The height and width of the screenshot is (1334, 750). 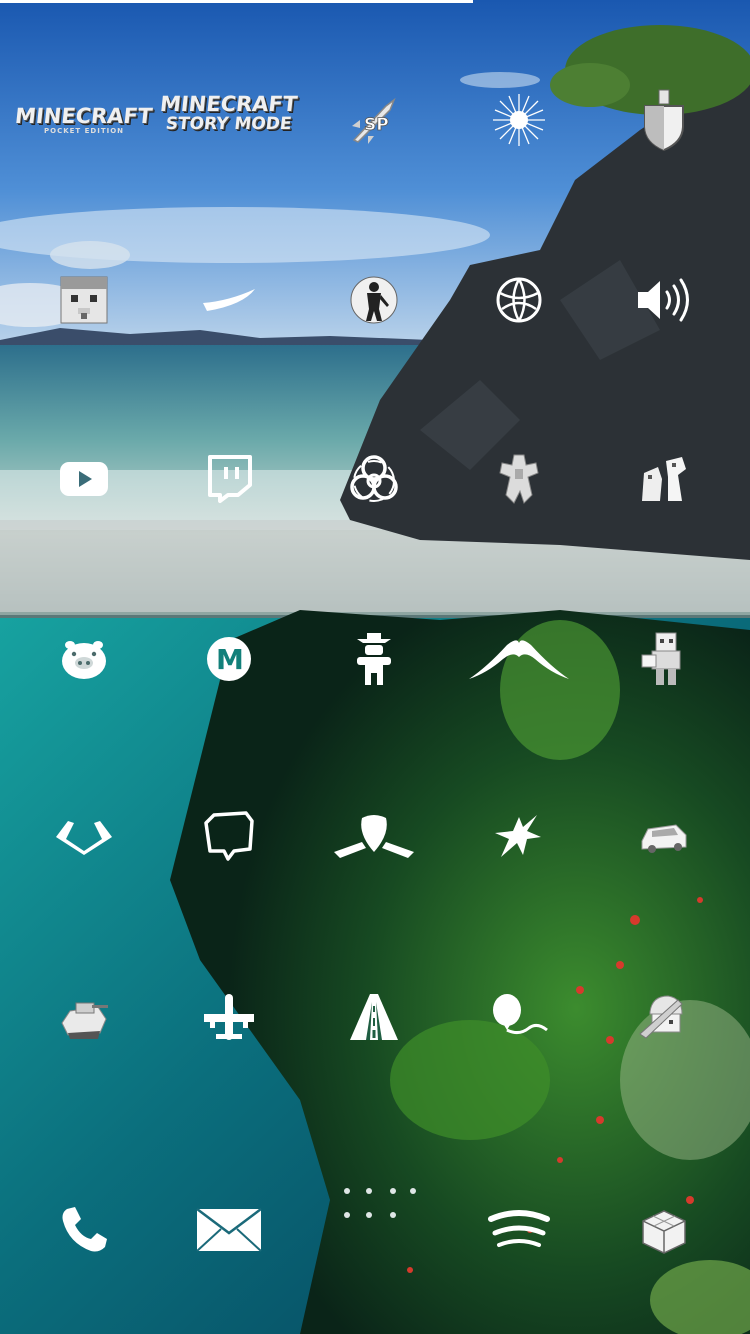 I want to click on m-badge-icon: M, so click(x=229, y=659).